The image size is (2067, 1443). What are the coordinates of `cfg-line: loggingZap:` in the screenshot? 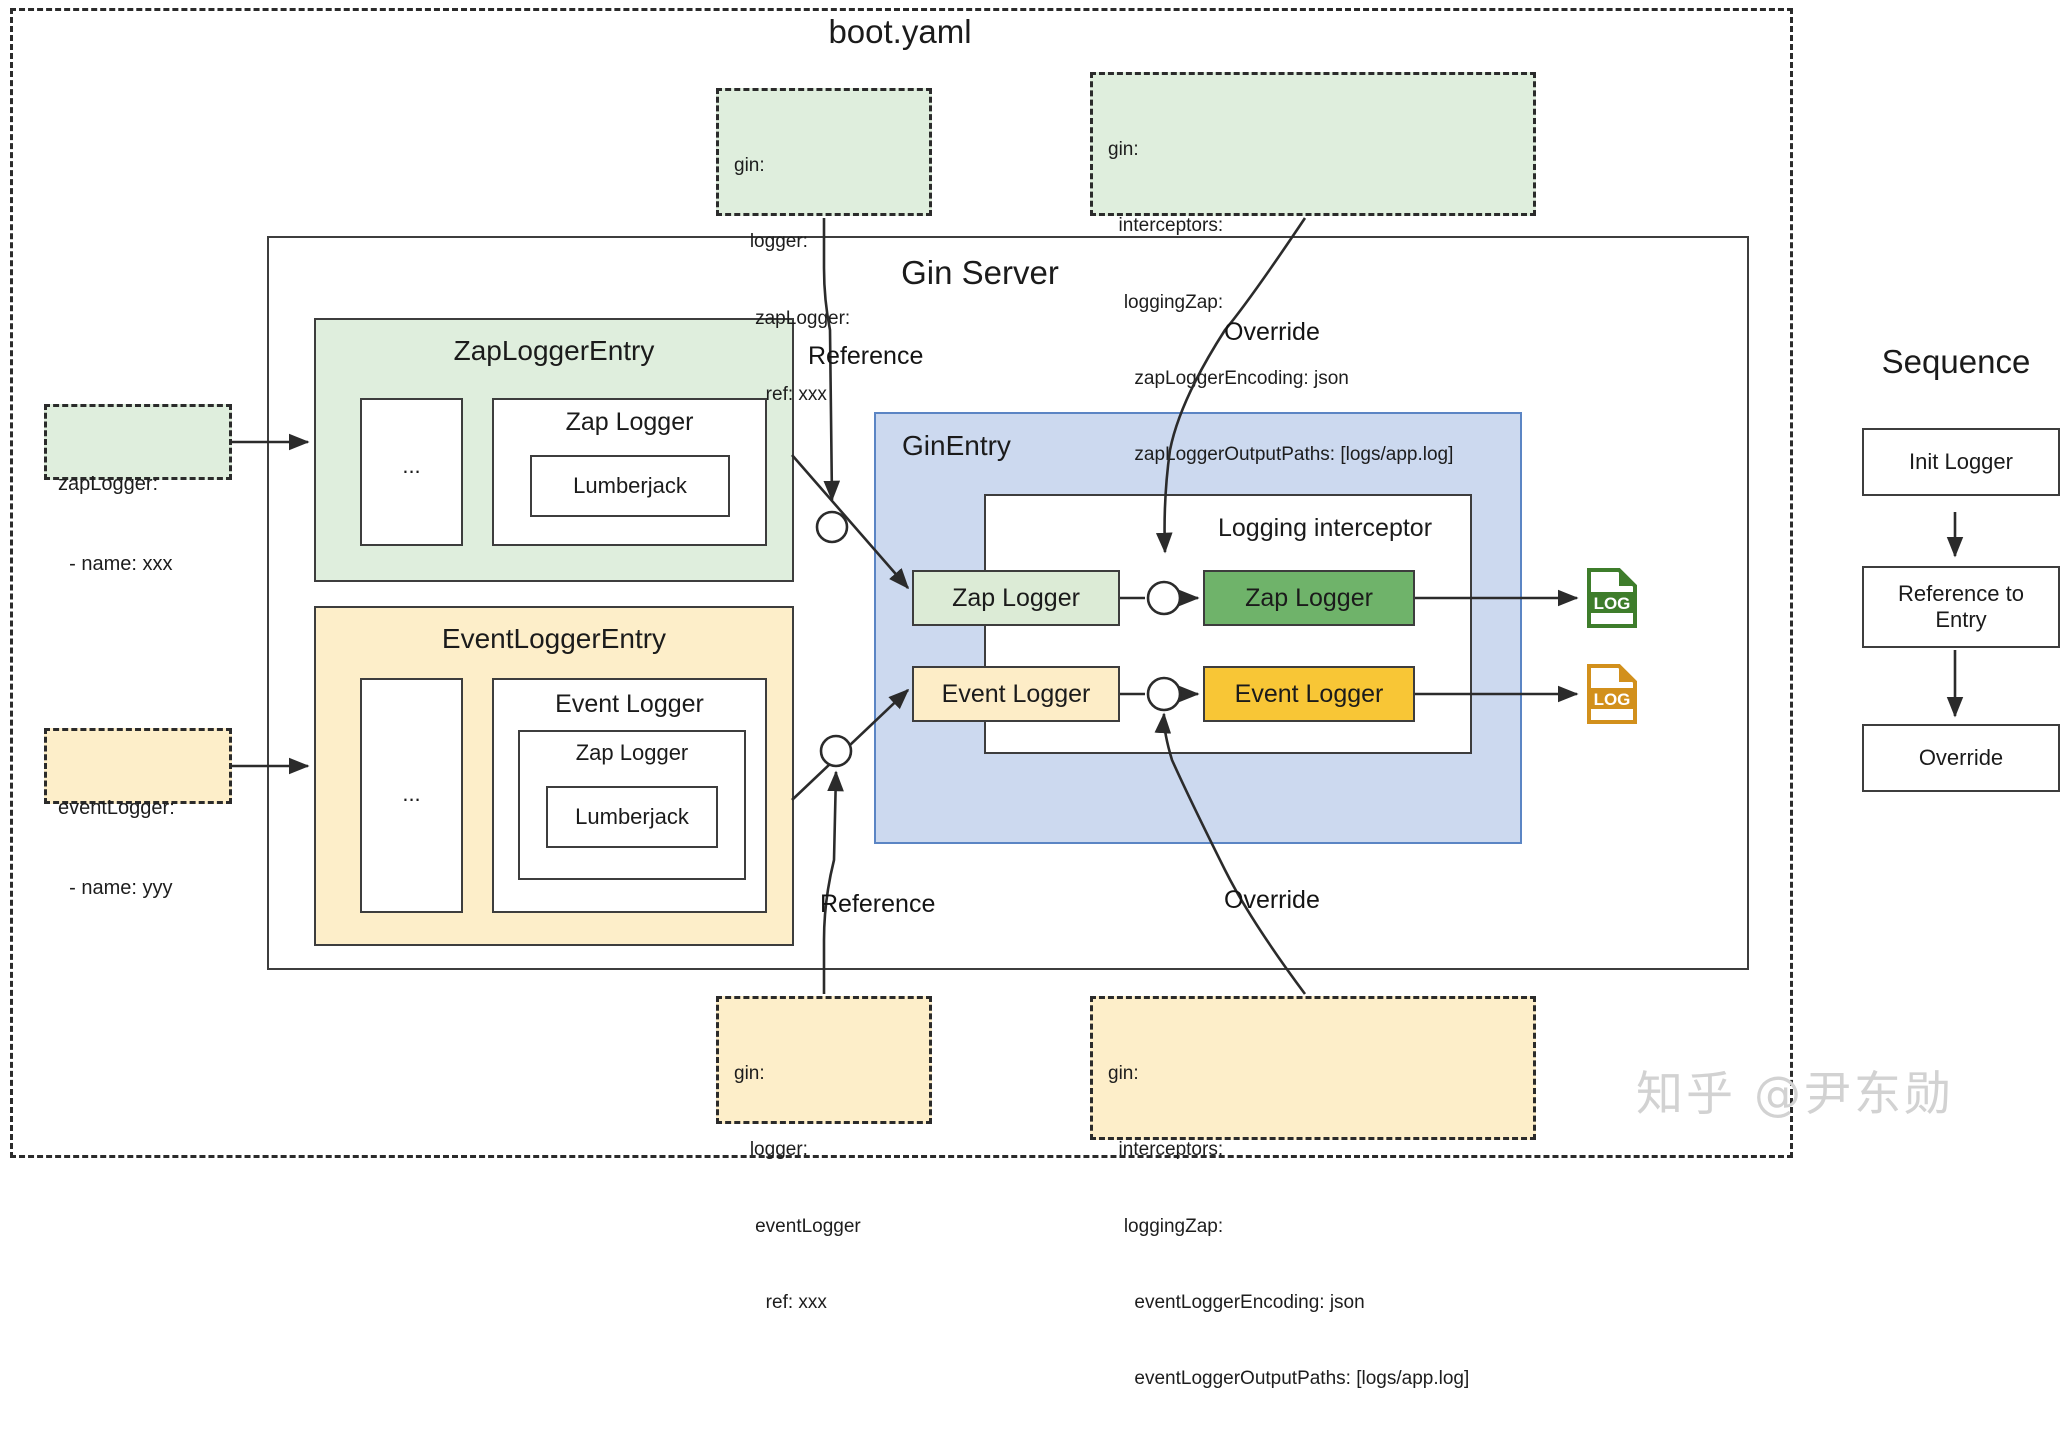 It's located at (1166, 1226).